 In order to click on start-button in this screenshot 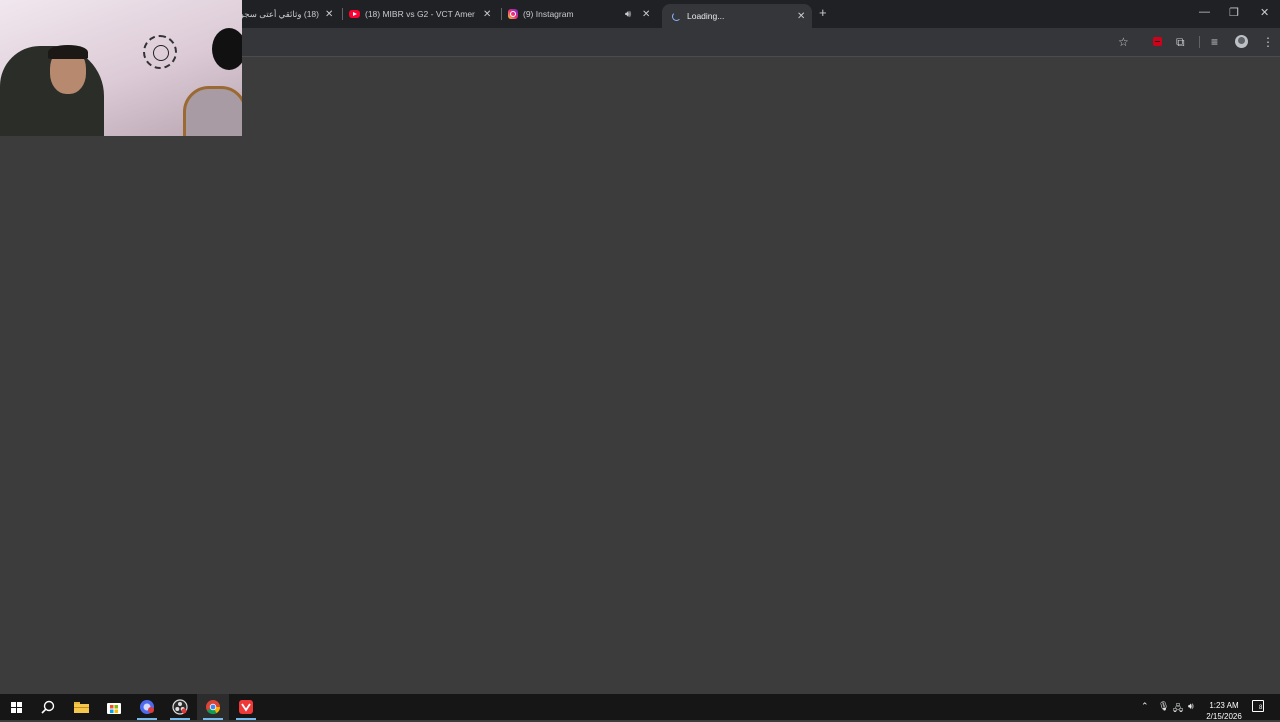, I will do `click(16, 707)`.